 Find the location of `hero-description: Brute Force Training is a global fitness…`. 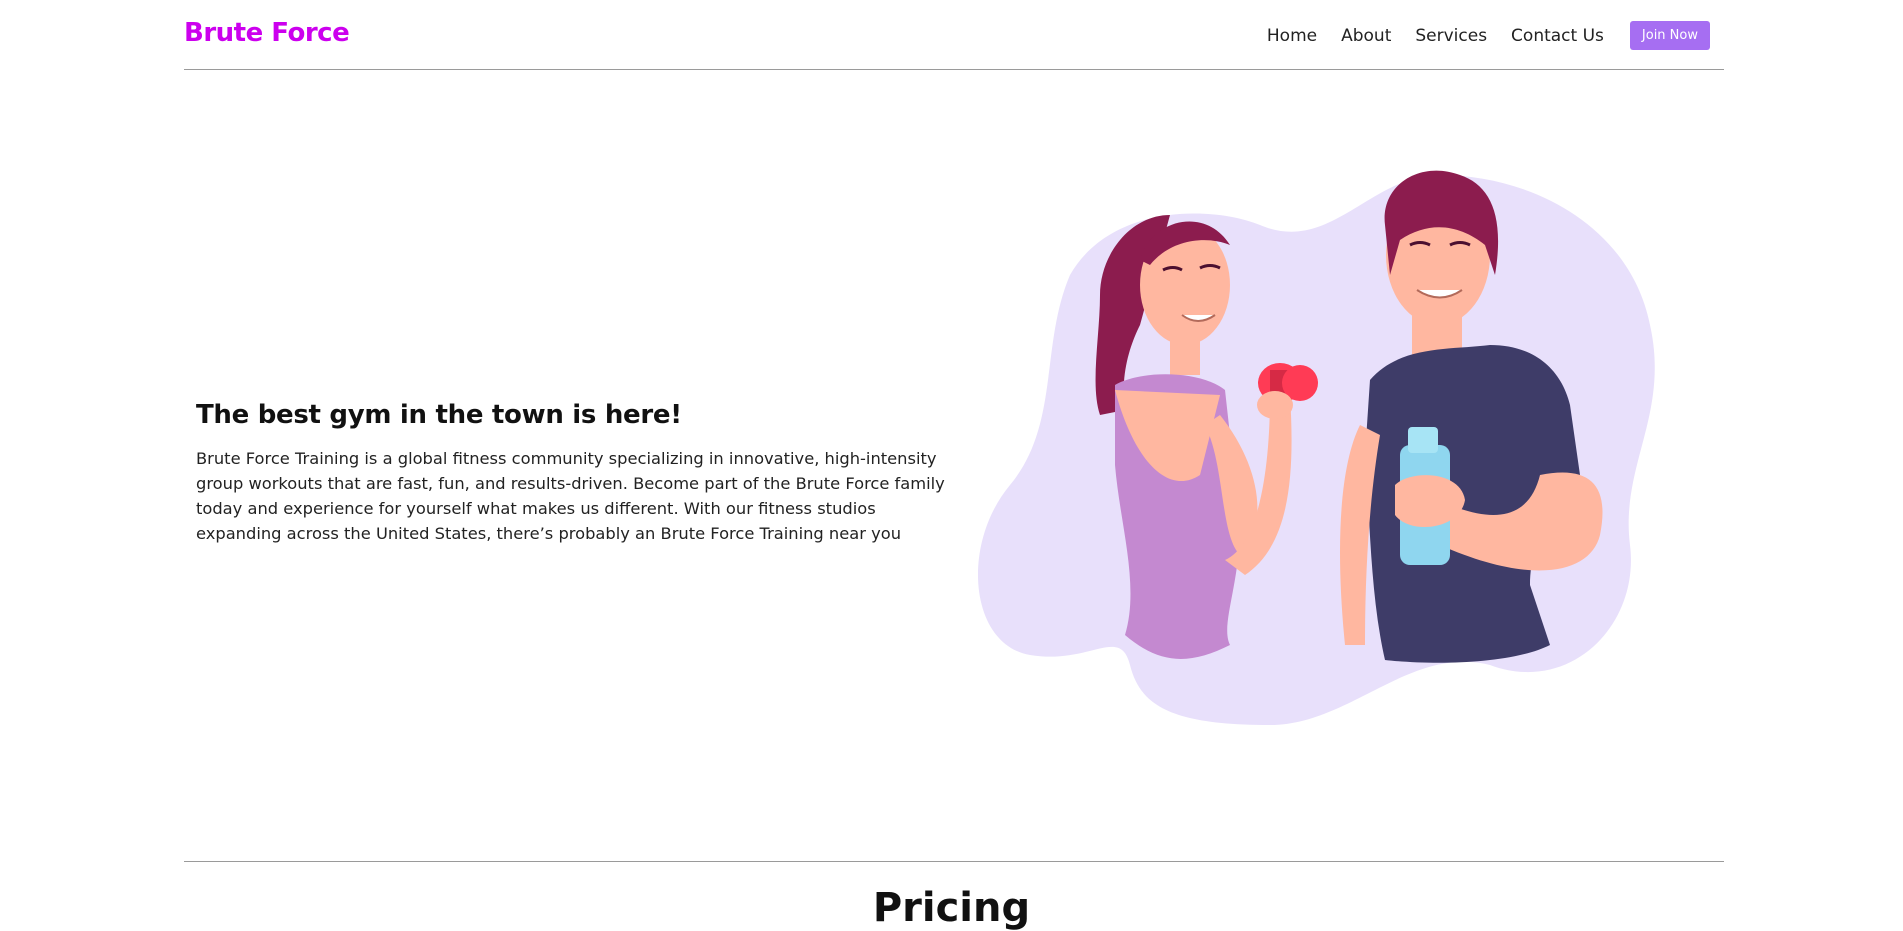

hero-description: Brute Force Training is a global fitness… is located at coordinates (570, 496).